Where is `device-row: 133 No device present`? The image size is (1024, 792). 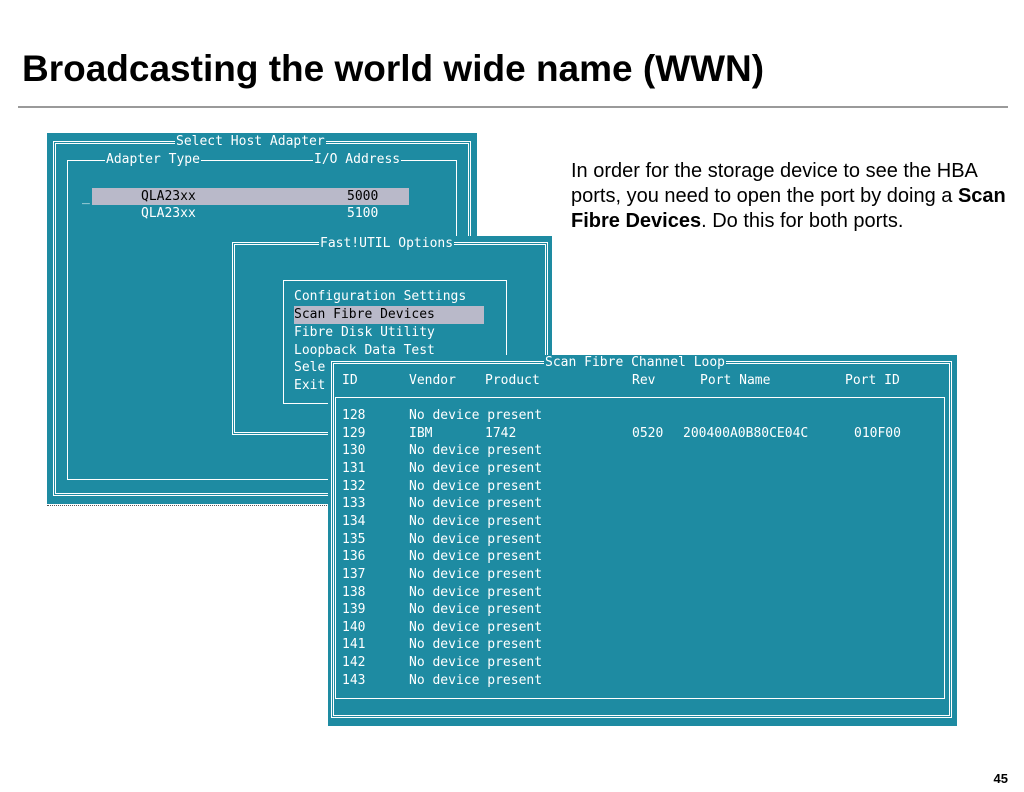 device-row: 133 No device present is located at coordinates (628, 503).